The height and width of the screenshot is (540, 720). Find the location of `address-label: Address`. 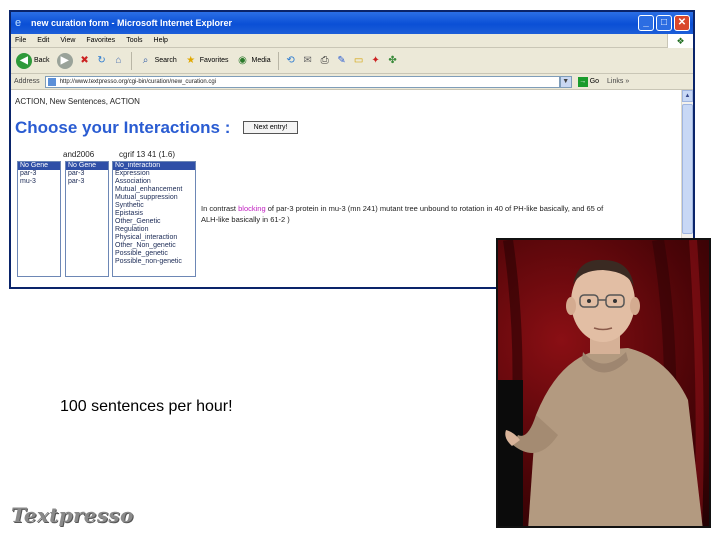

address-label: Address is located at coordinates (27, 81).